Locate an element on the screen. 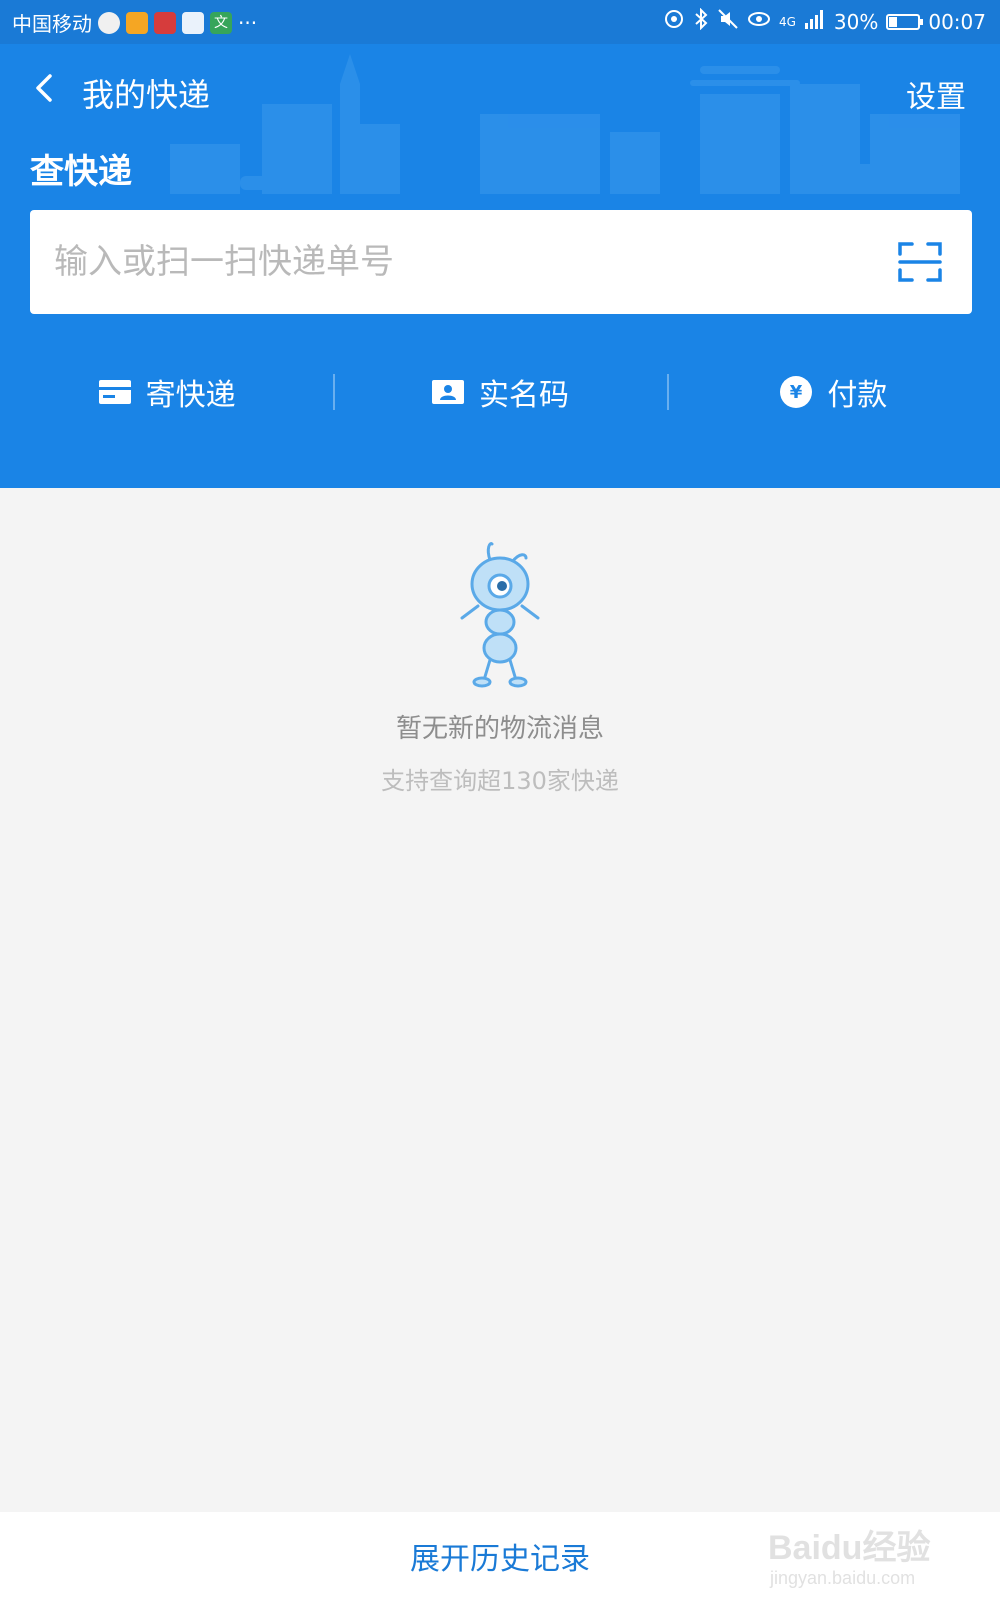  battery-icon is located at coordinates (905, 21).